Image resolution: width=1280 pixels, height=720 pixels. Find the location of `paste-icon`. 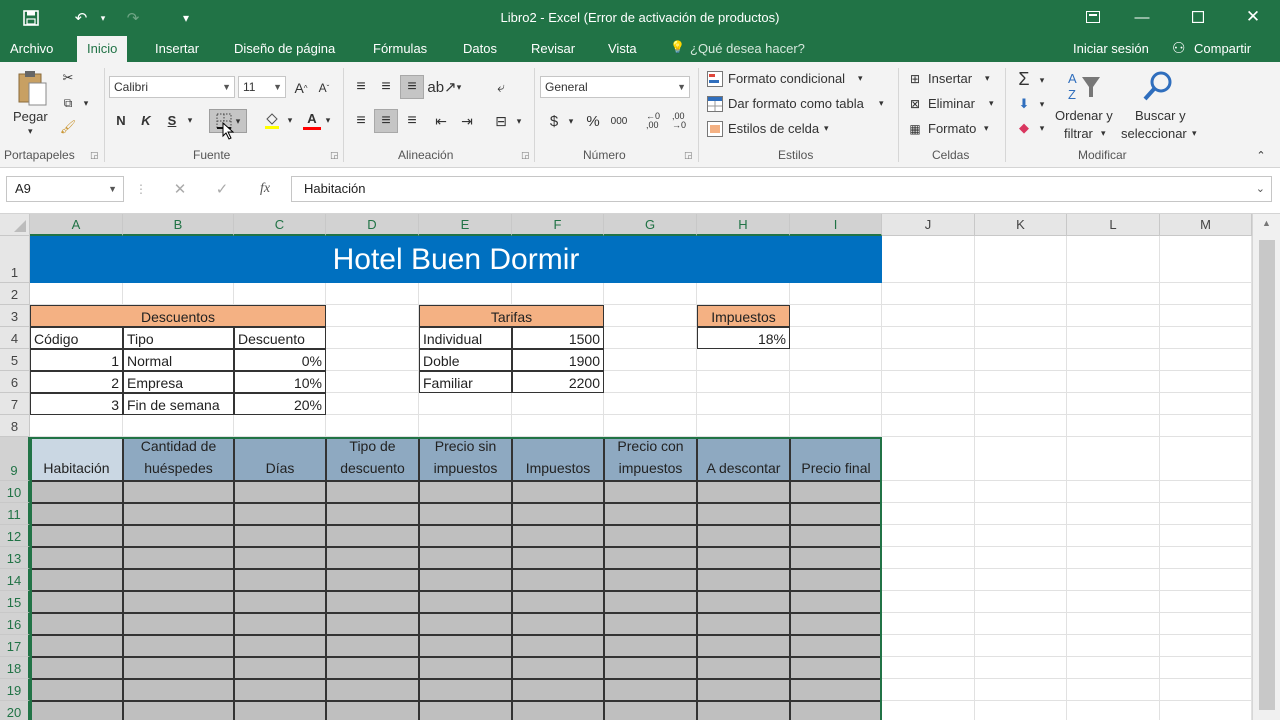

paste-icon is located at coordinates (32, 88).